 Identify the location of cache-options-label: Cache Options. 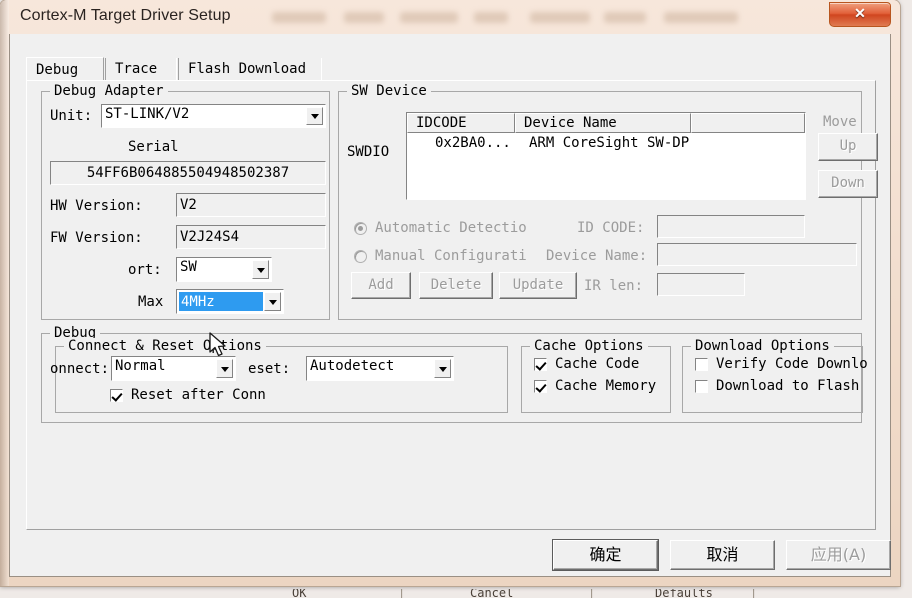
(589, 346).